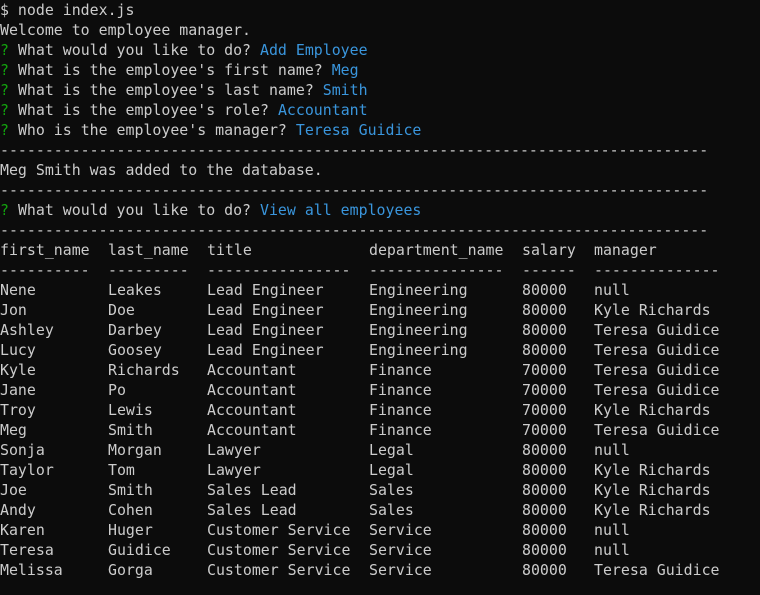 This screenshot has width=760, height=595. Describe the element at coordinates (391, 470) in the screenshot. I see `table-row-cell: Legal` at that location.